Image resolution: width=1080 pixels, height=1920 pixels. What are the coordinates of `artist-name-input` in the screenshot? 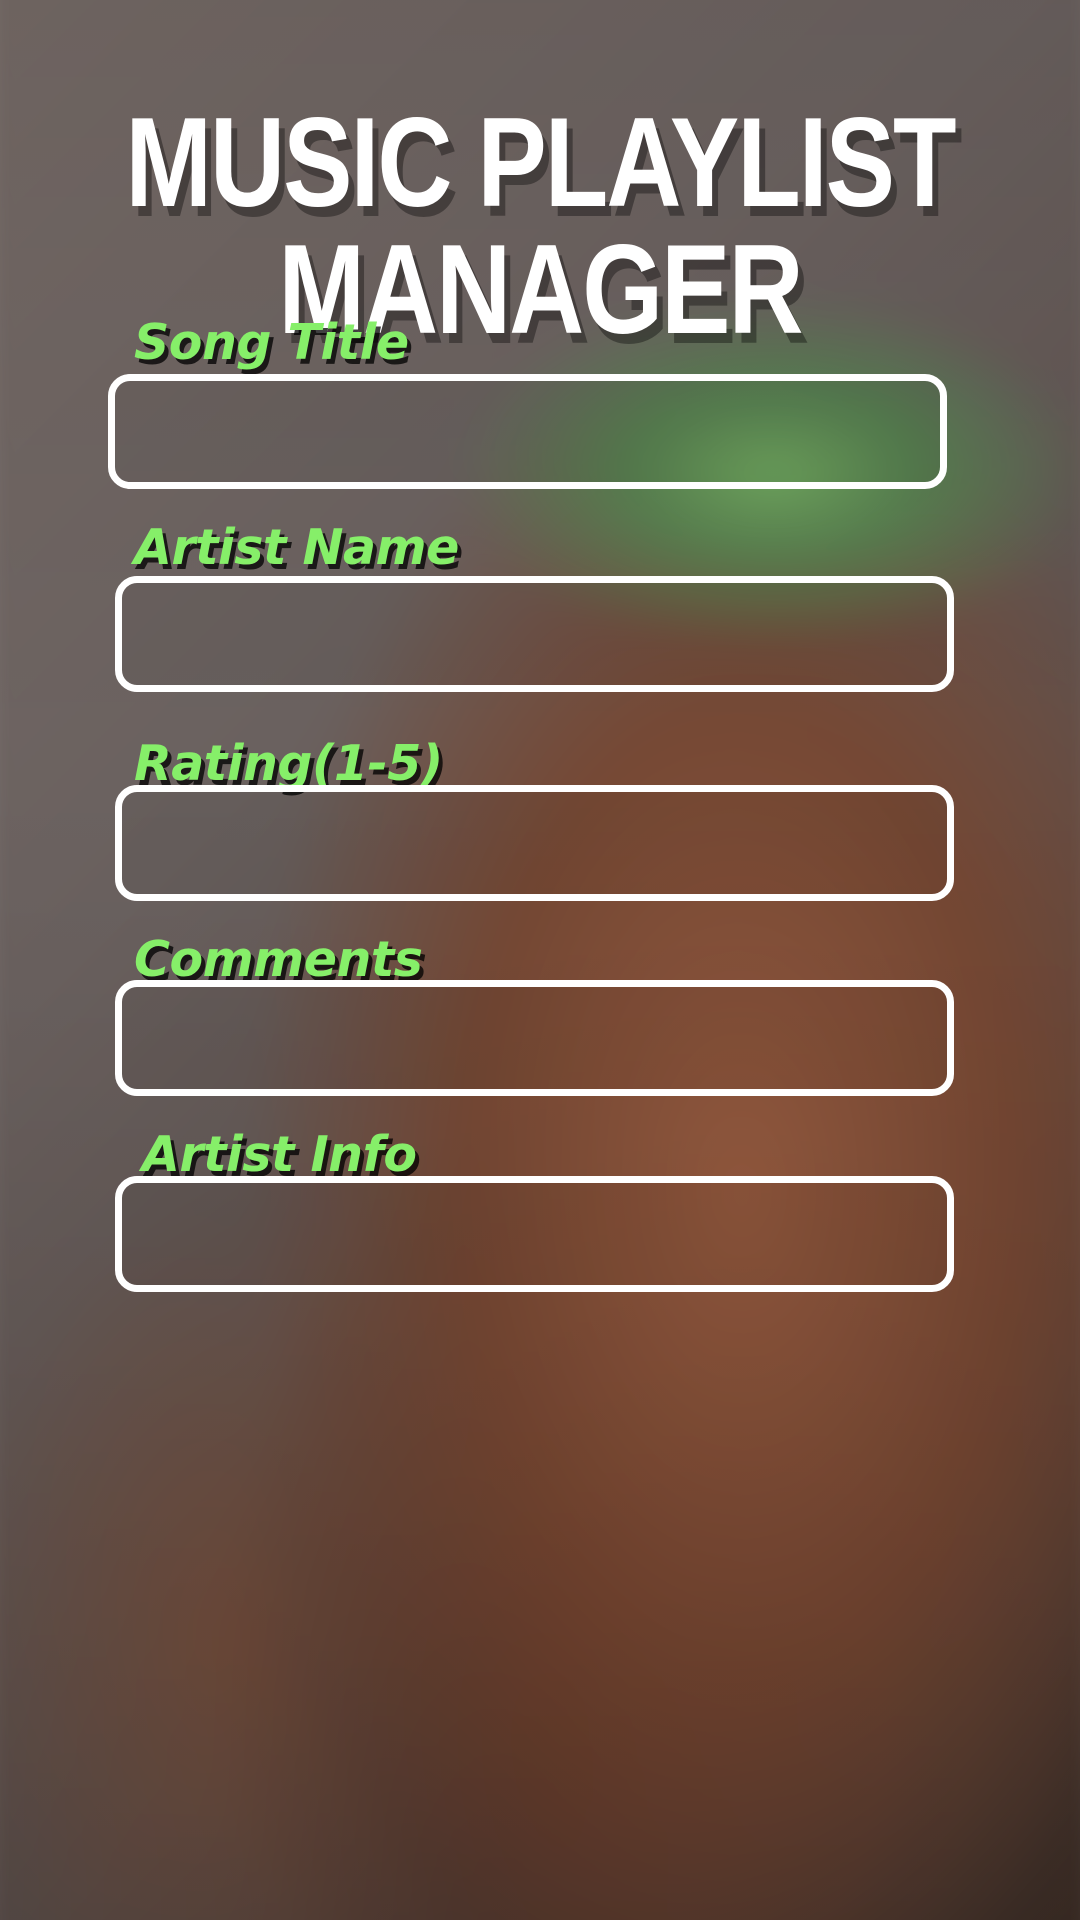 It's located at (534, 634).